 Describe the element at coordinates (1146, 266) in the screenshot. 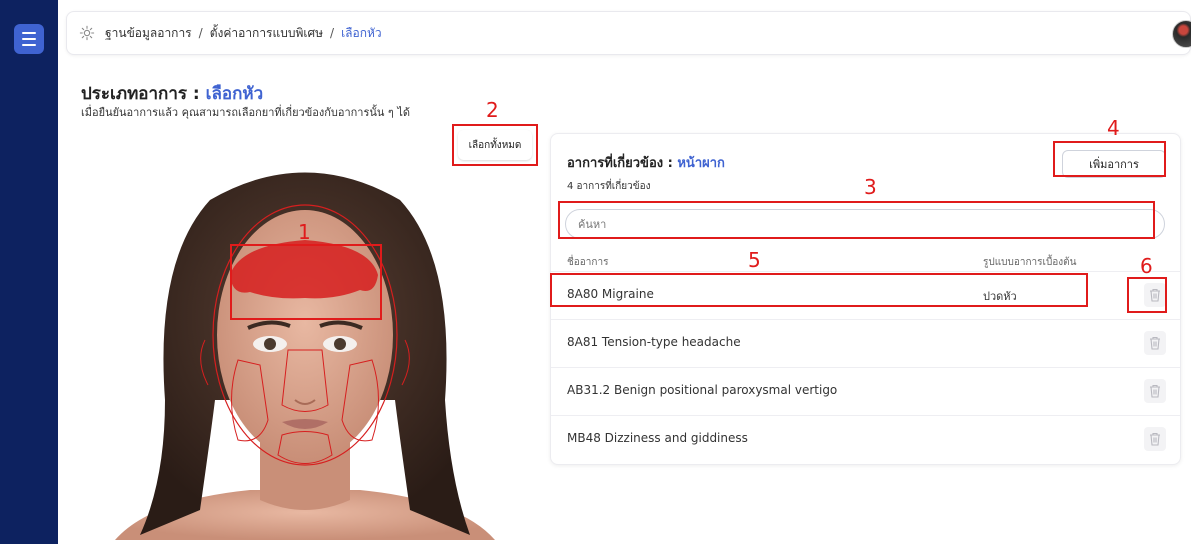

I see `annotation-number-6: 6` at that location.